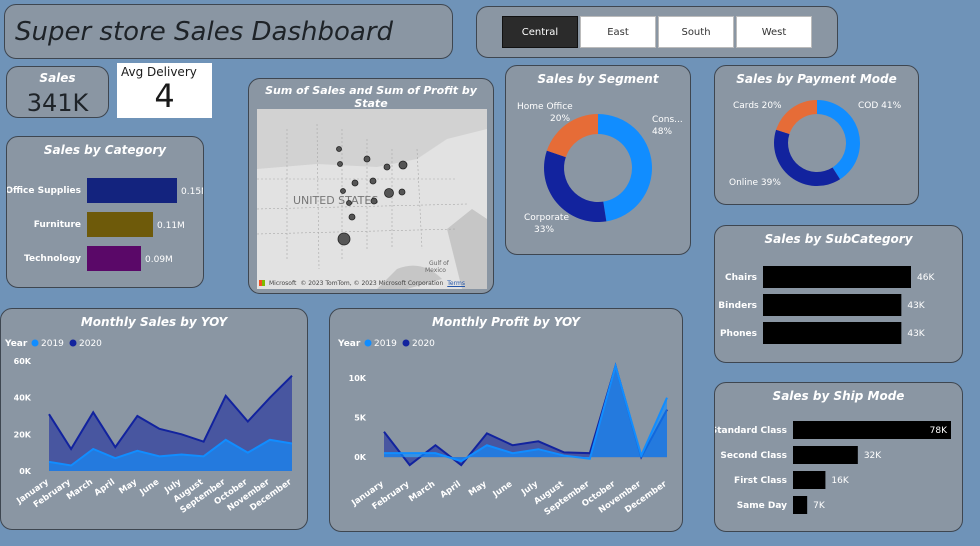 The height and width of the screenshot is (546, 980). I want to click on monthly-profit-xtick-label: May, so click(478, 489).